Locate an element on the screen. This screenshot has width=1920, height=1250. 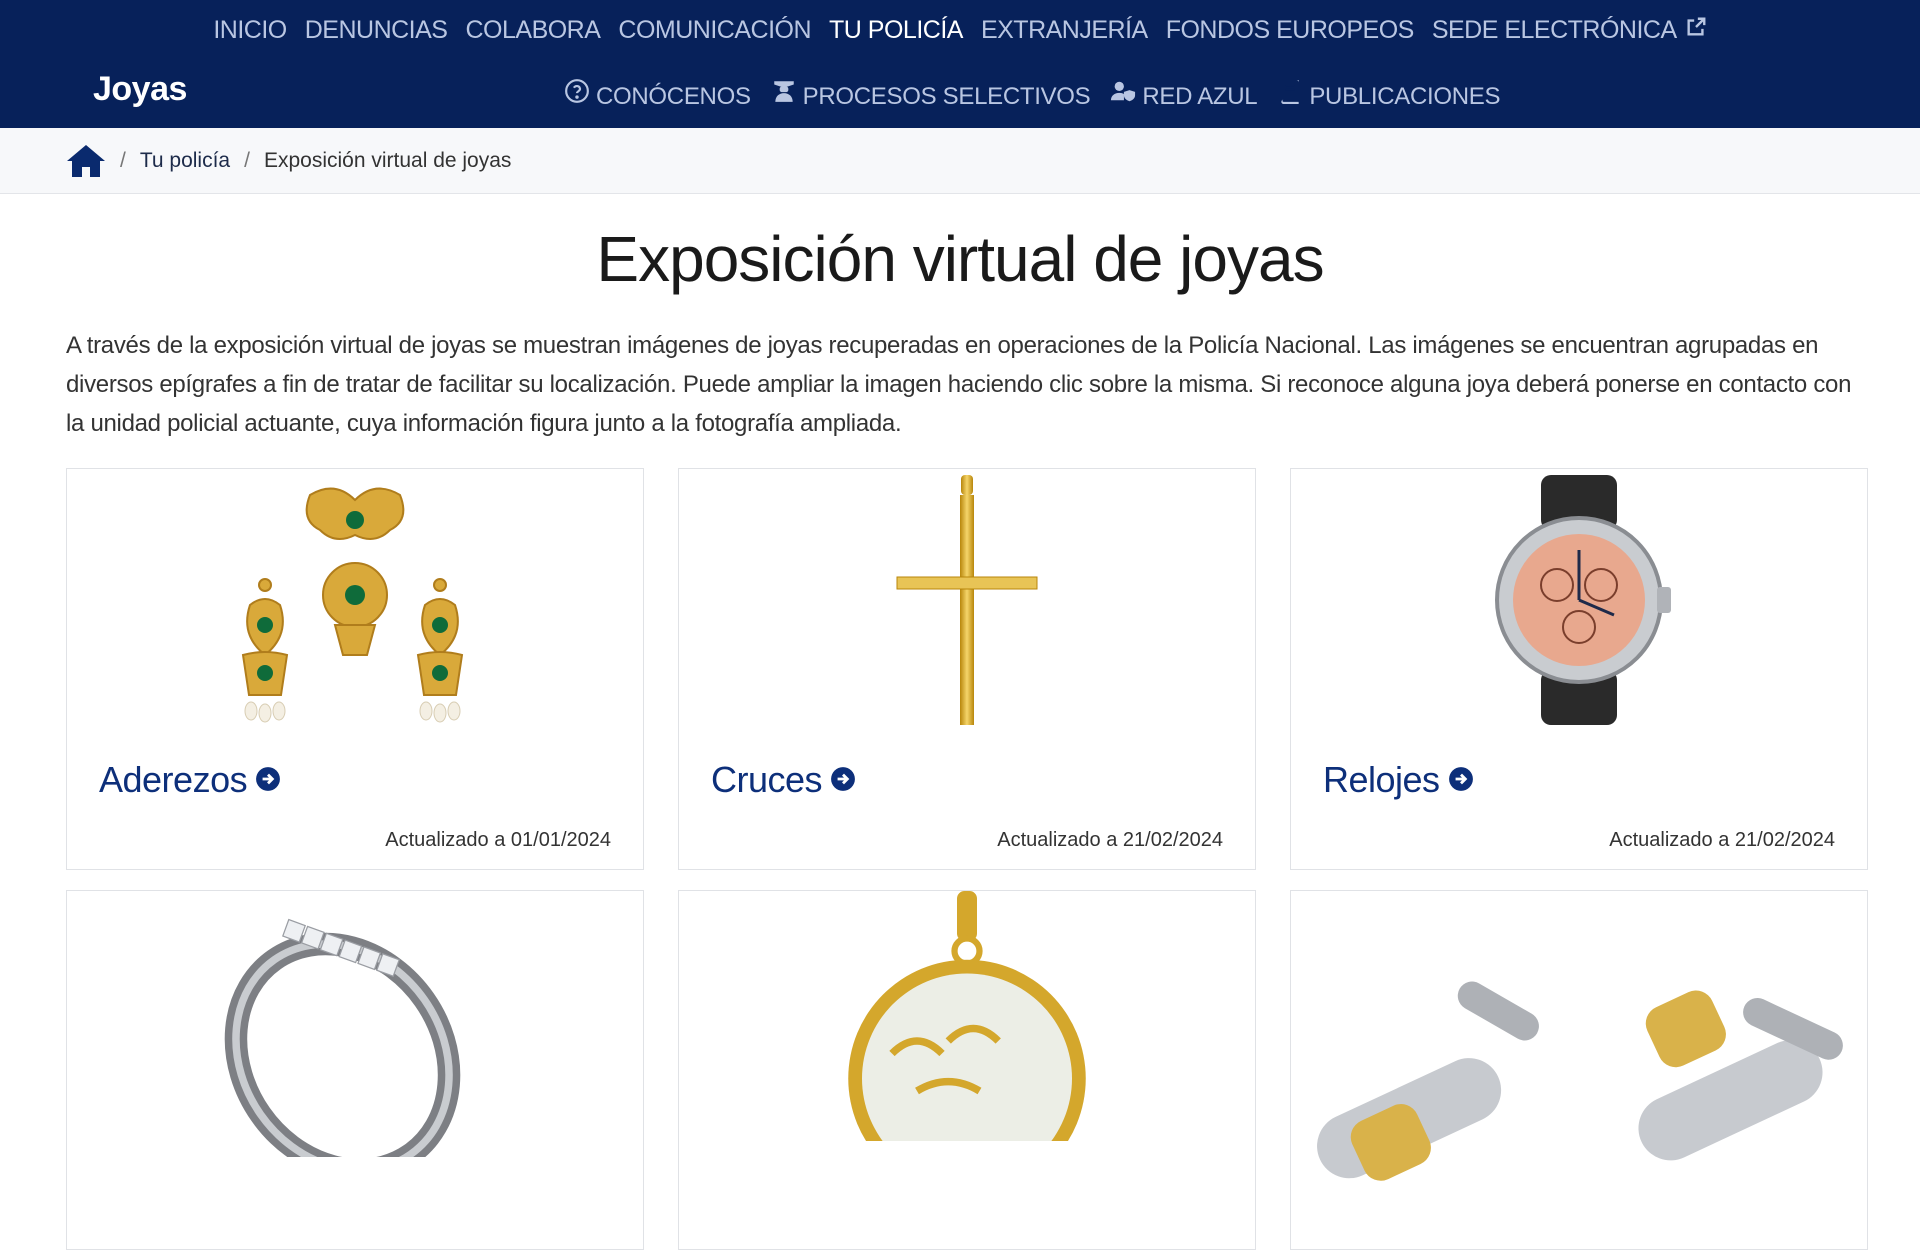
breadcrumb-current: Exposición virtual de joyas is located at coordinates (387, 160).